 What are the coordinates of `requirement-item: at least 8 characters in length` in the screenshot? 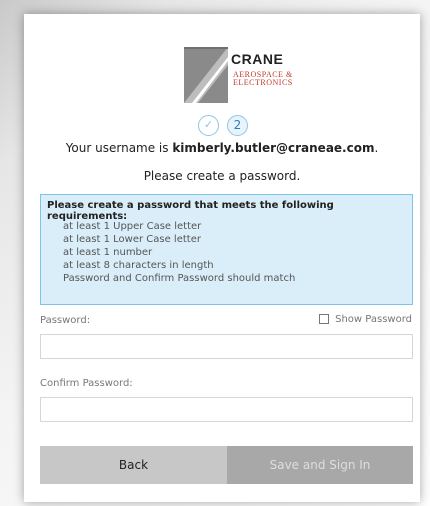 It's located at (138, 265).